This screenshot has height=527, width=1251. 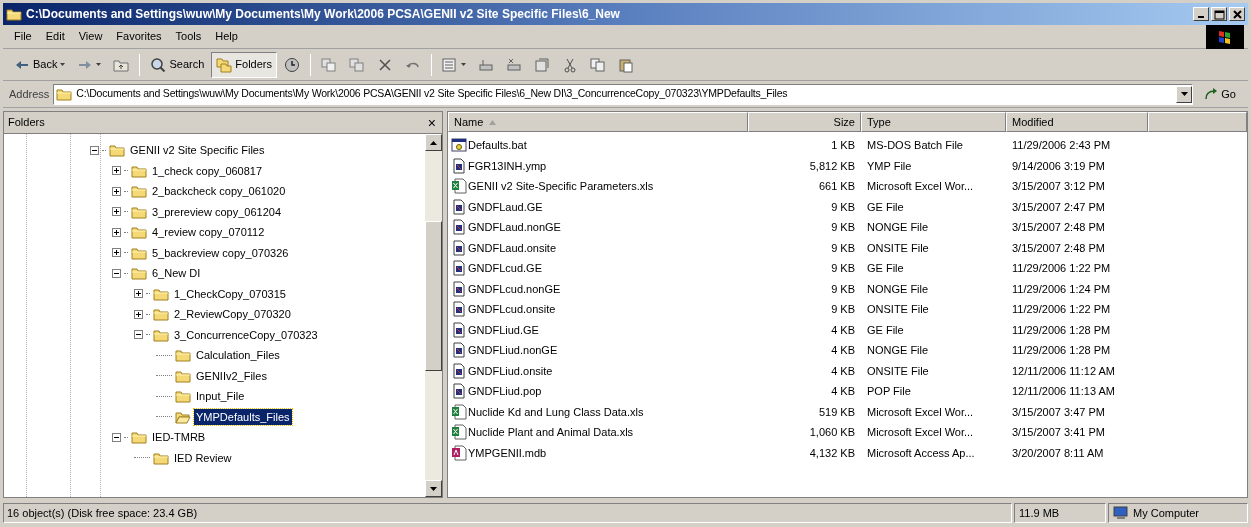 What do you see at coordinates (598, 122) in the screenshot?
I see `column-header: Name` at bounding box center [598, 122].